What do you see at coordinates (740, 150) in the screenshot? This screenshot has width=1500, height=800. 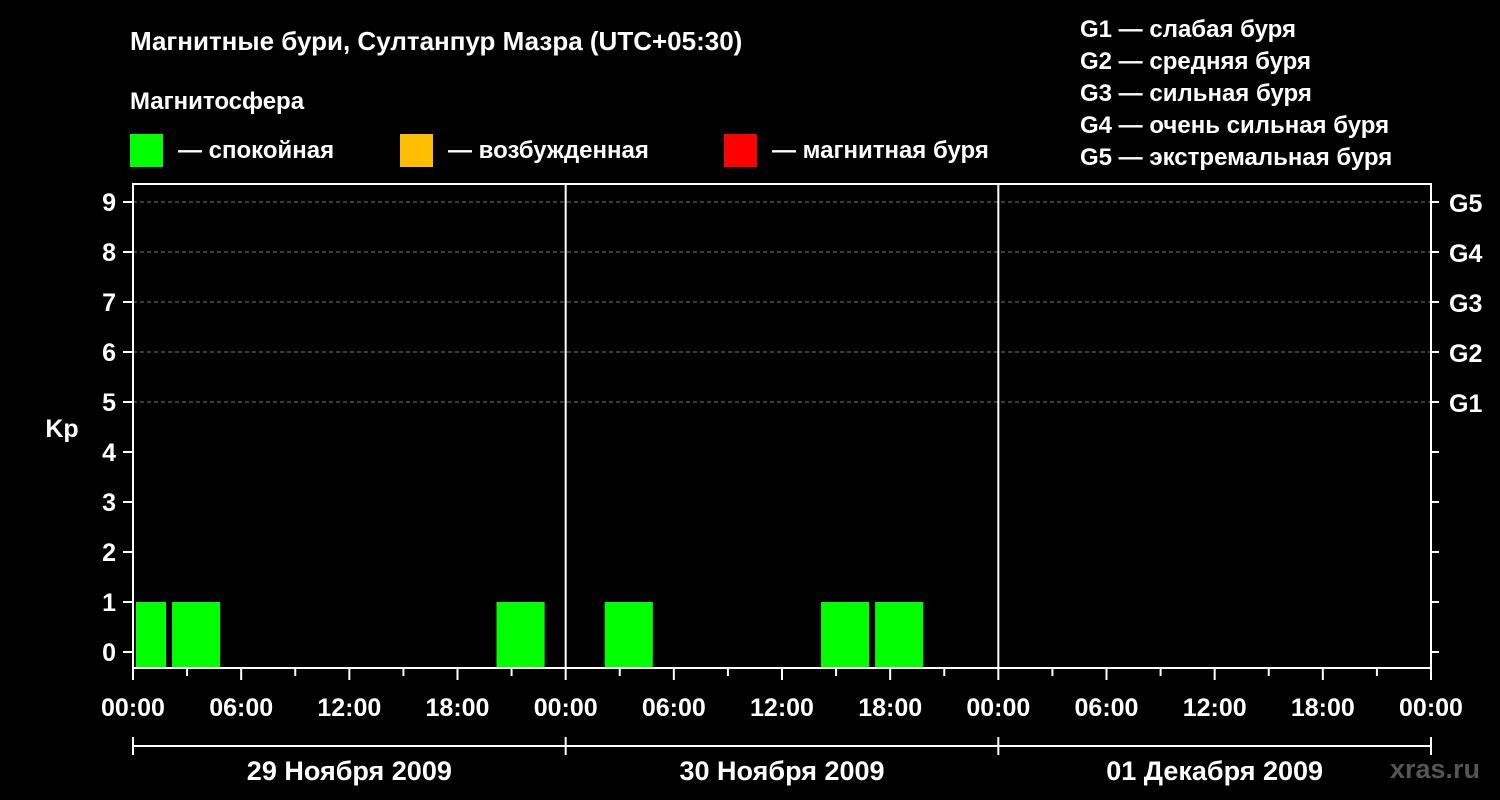 I see `legend-swatch-storm` at bounding box center [740, 150].